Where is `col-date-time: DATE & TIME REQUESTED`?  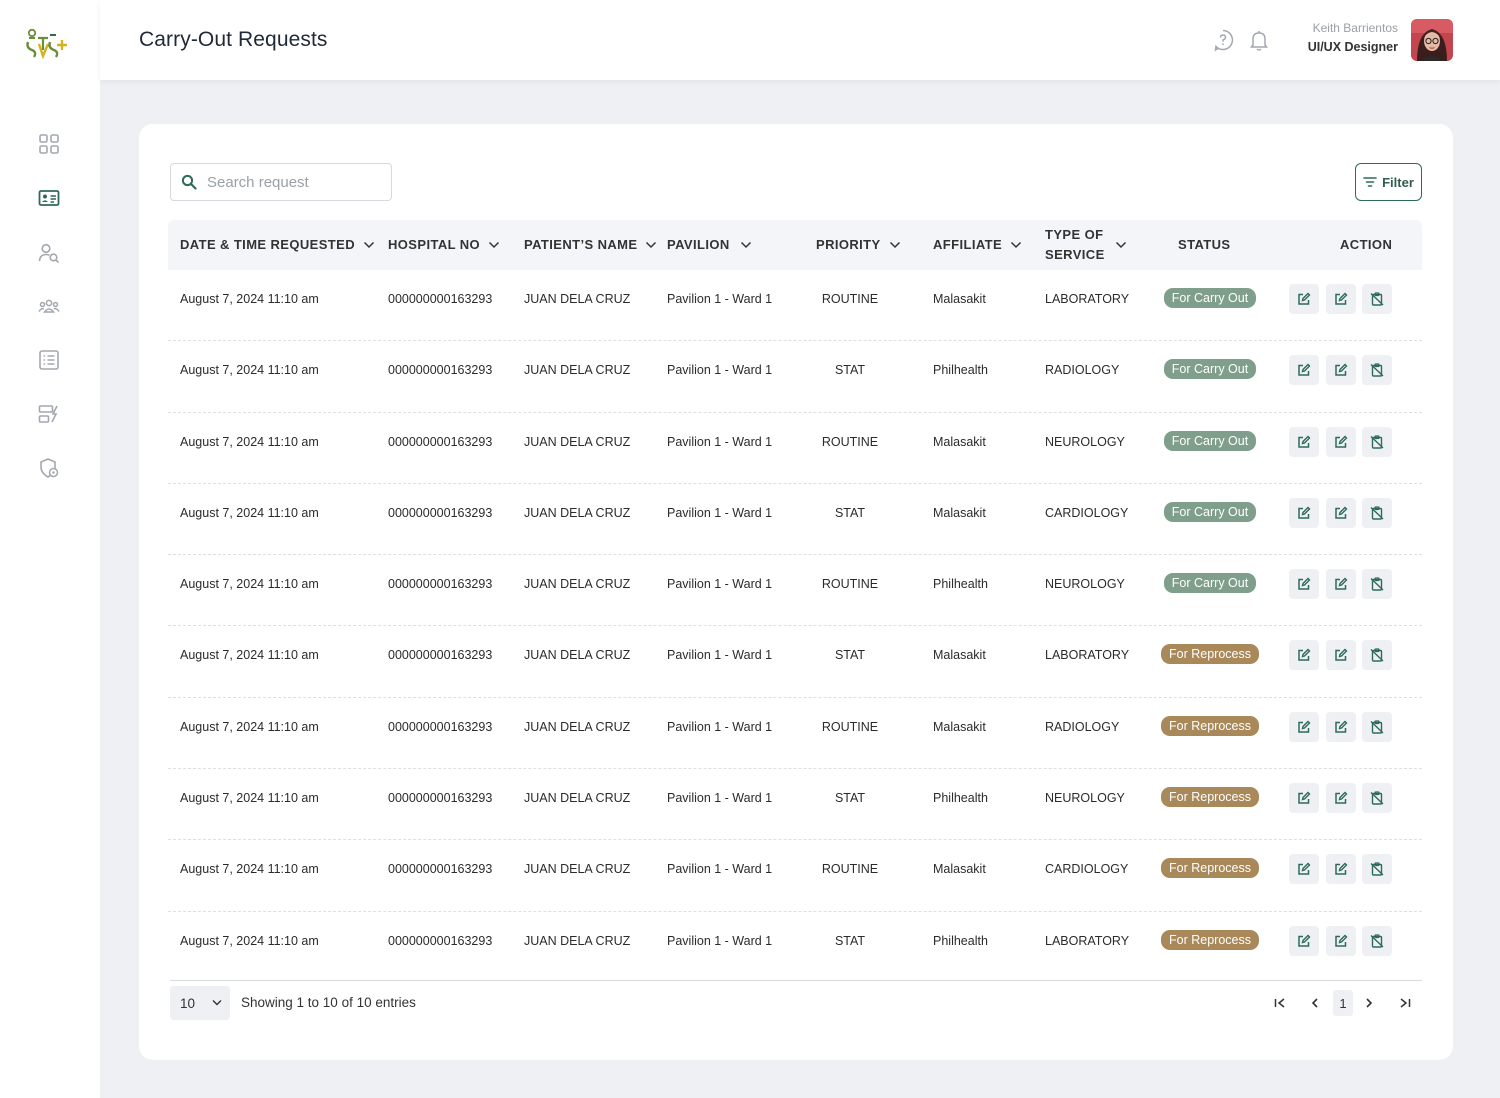 col-date-time: DATE & TIME REQUESTED is located at coordinates (277, 245).